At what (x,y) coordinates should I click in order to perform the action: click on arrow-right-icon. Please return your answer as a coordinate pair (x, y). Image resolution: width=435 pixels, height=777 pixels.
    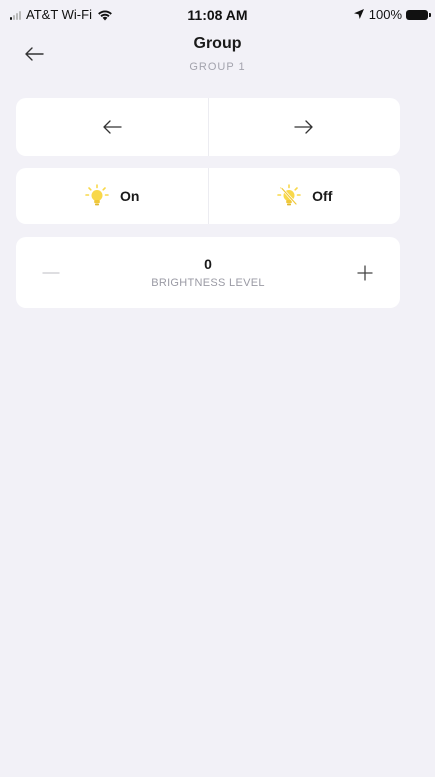
    Looking at the image, I should click on (303, 127).